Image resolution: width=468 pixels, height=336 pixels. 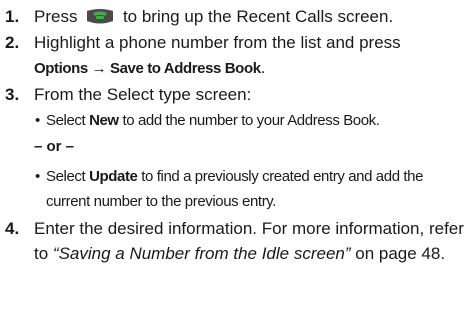 What do you see at coordinates (100, 16) in the screenshot?
I see `send-call-key-icon` at bounding box center [100, 16].